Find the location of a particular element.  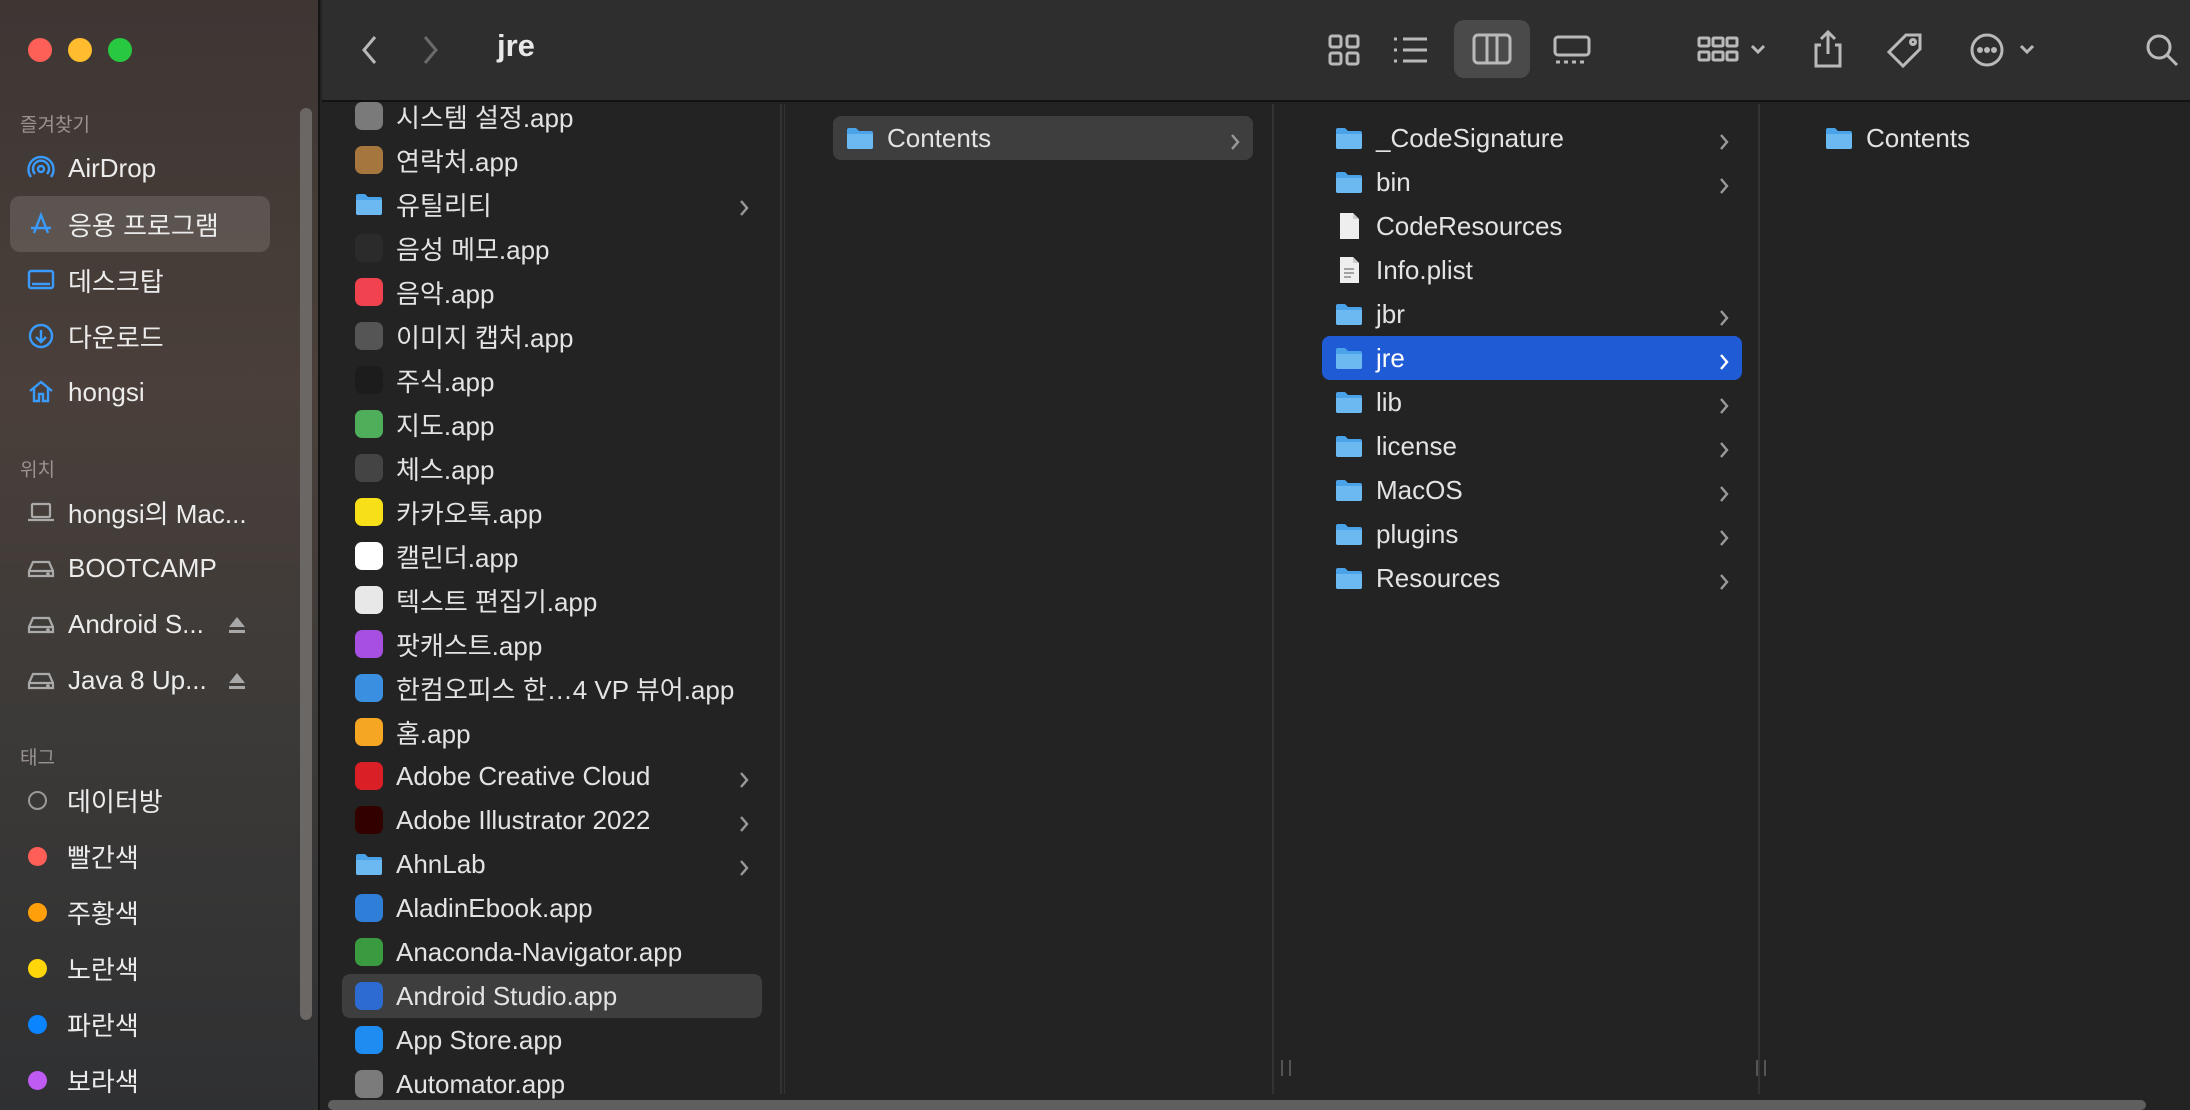

file-row: App Store.app is located at coordinates (552, 1040).